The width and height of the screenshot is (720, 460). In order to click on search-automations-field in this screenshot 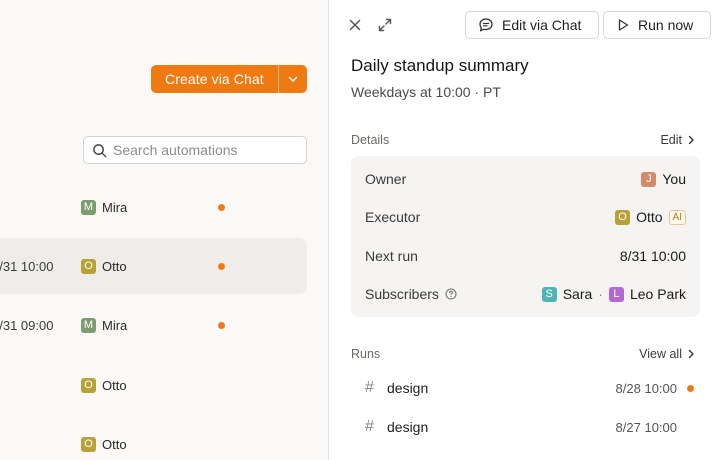, I will do `click(195, 150)`.